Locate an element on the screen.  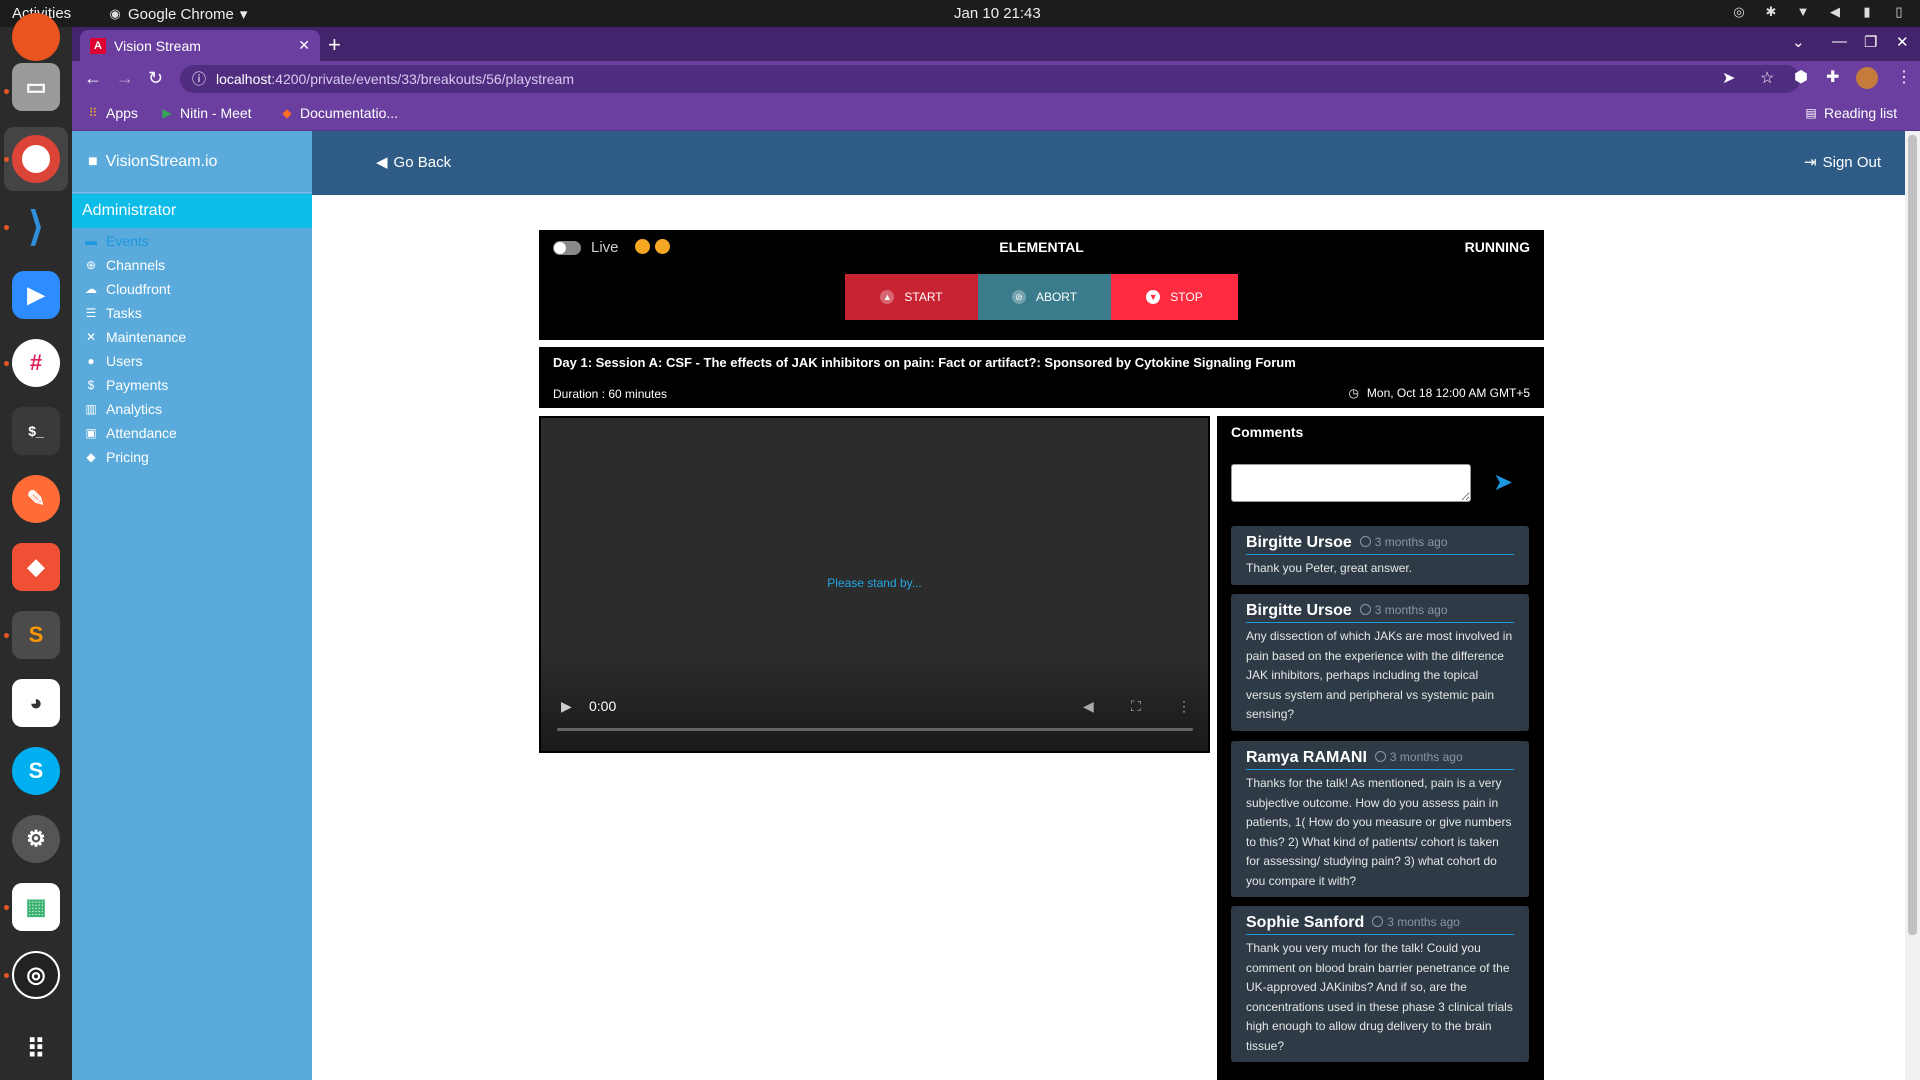
site-info-icon: ⓘ is located at coordinates (199, 79).